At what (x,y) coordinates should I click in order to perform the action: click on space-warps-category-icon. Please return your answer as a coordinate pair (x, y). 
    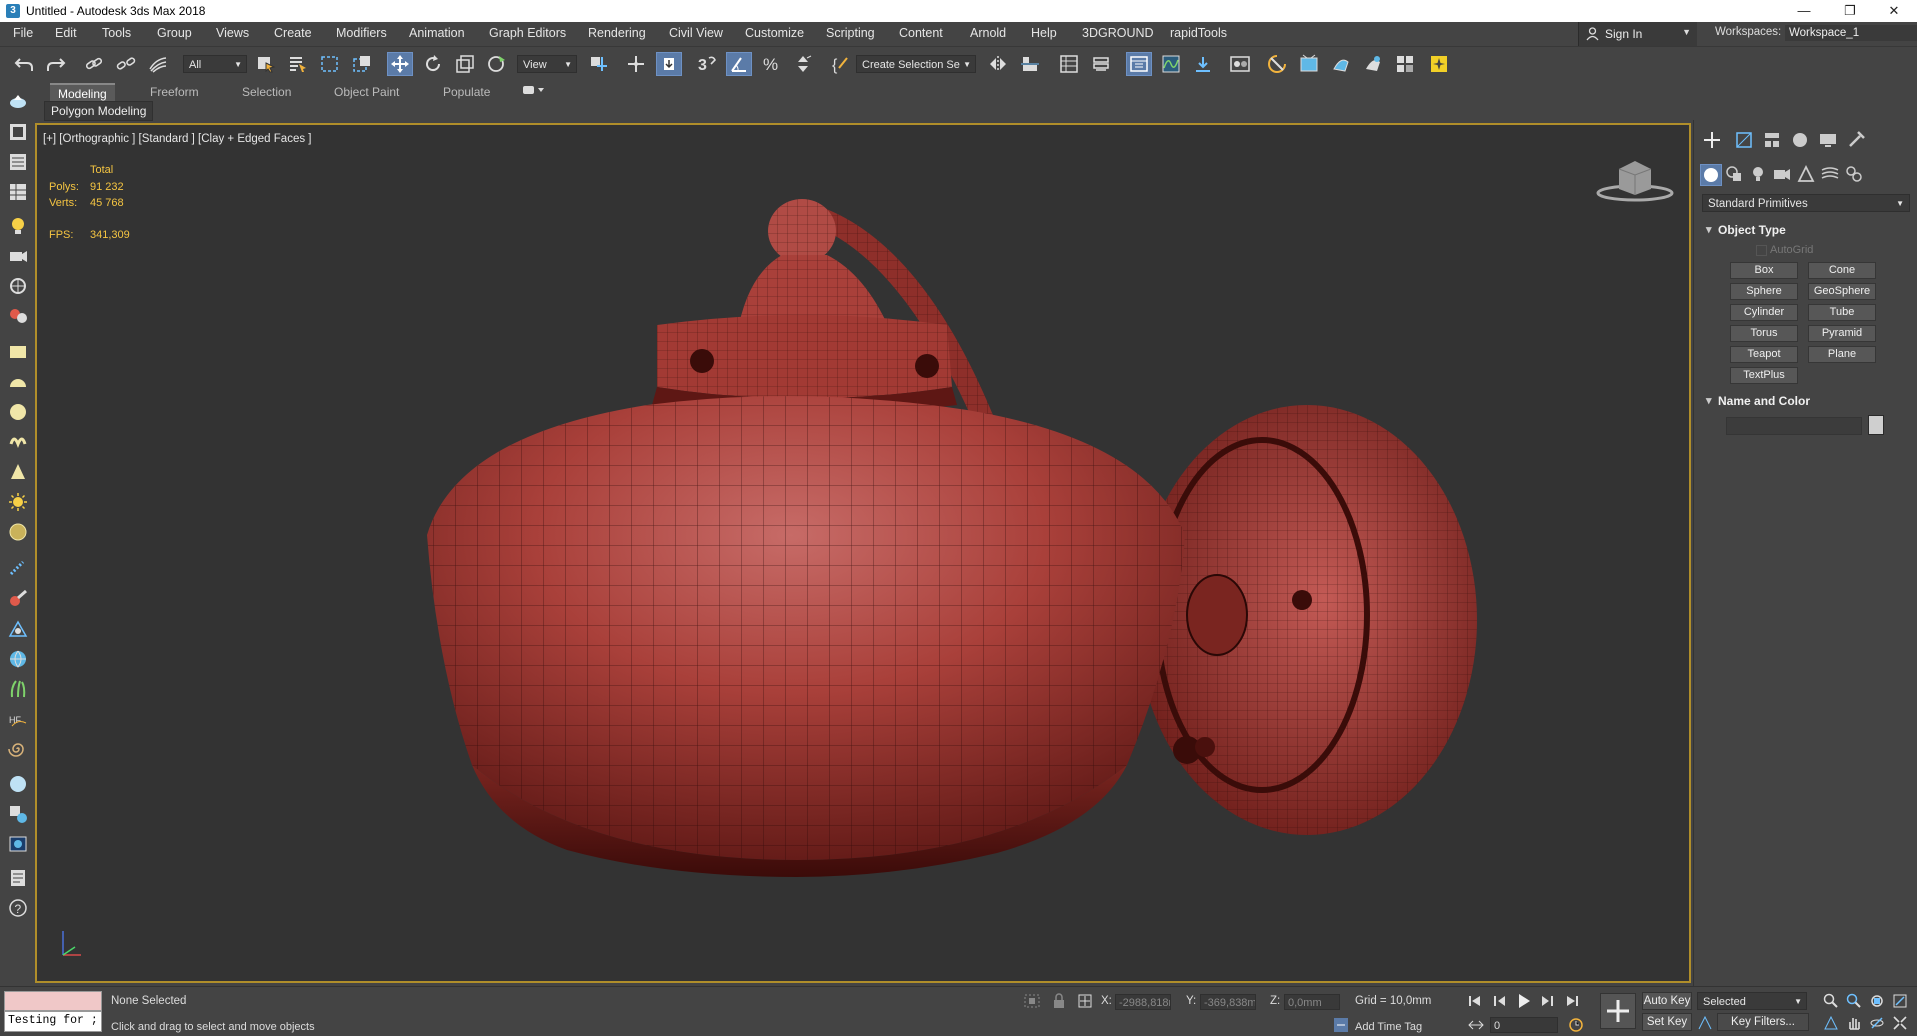
    Looking at the image, I should click on (1831, 175).